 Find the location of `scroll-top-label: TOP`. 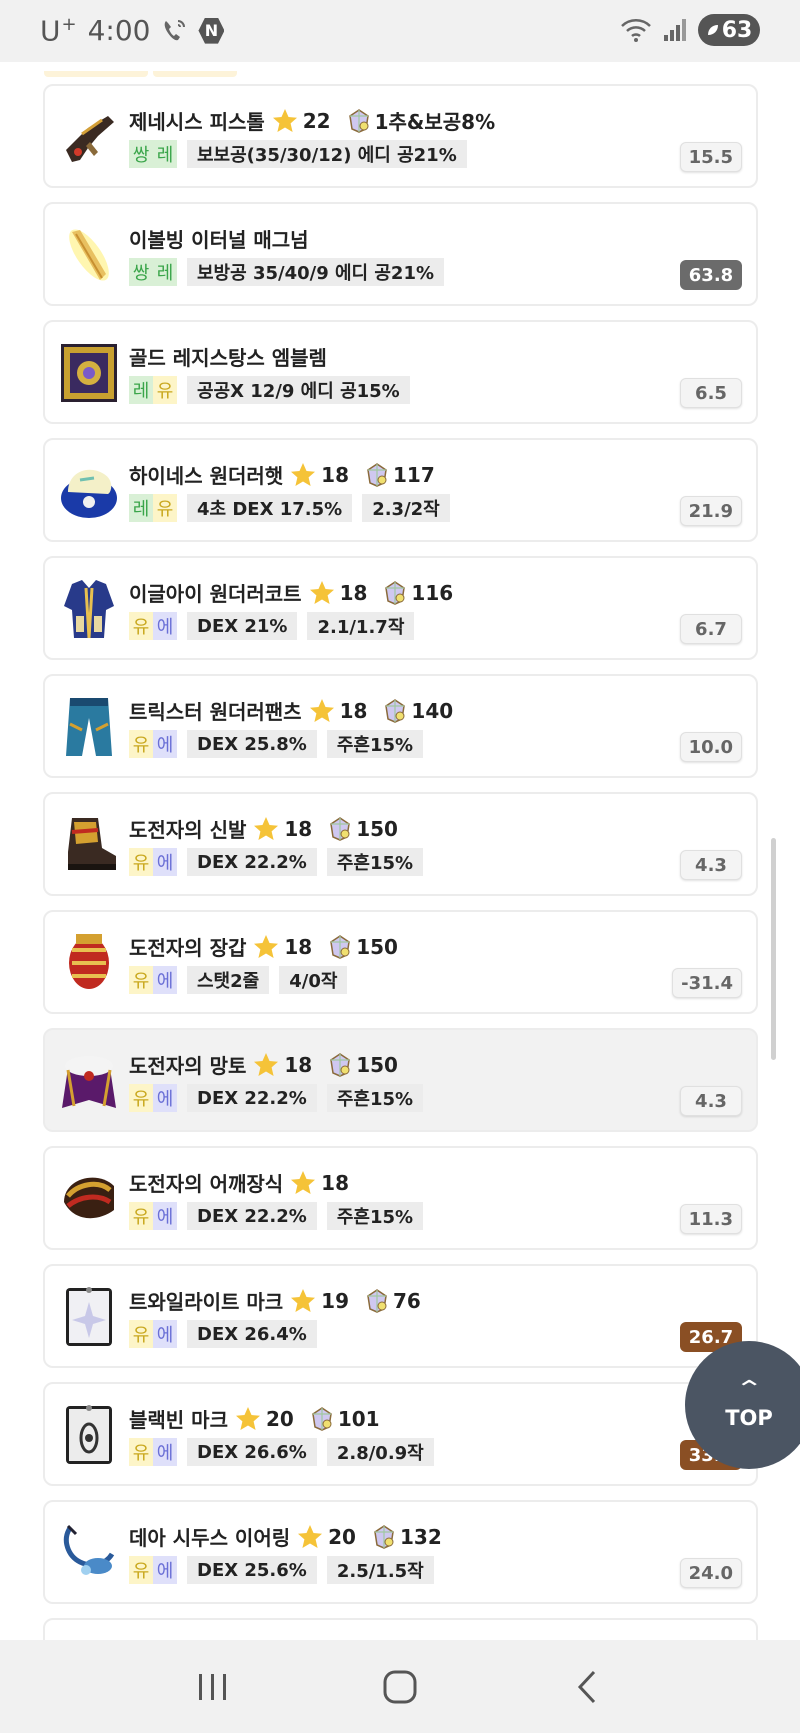

scroll-top-label: TOP is located at coordinates (749, 1418).